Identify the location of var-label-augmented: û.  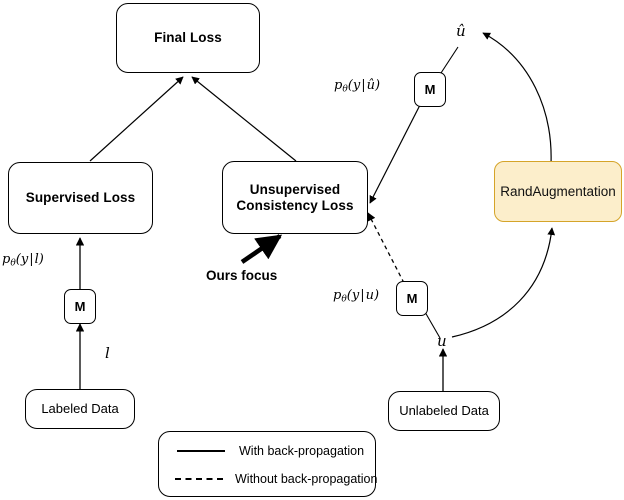
(461, 31).